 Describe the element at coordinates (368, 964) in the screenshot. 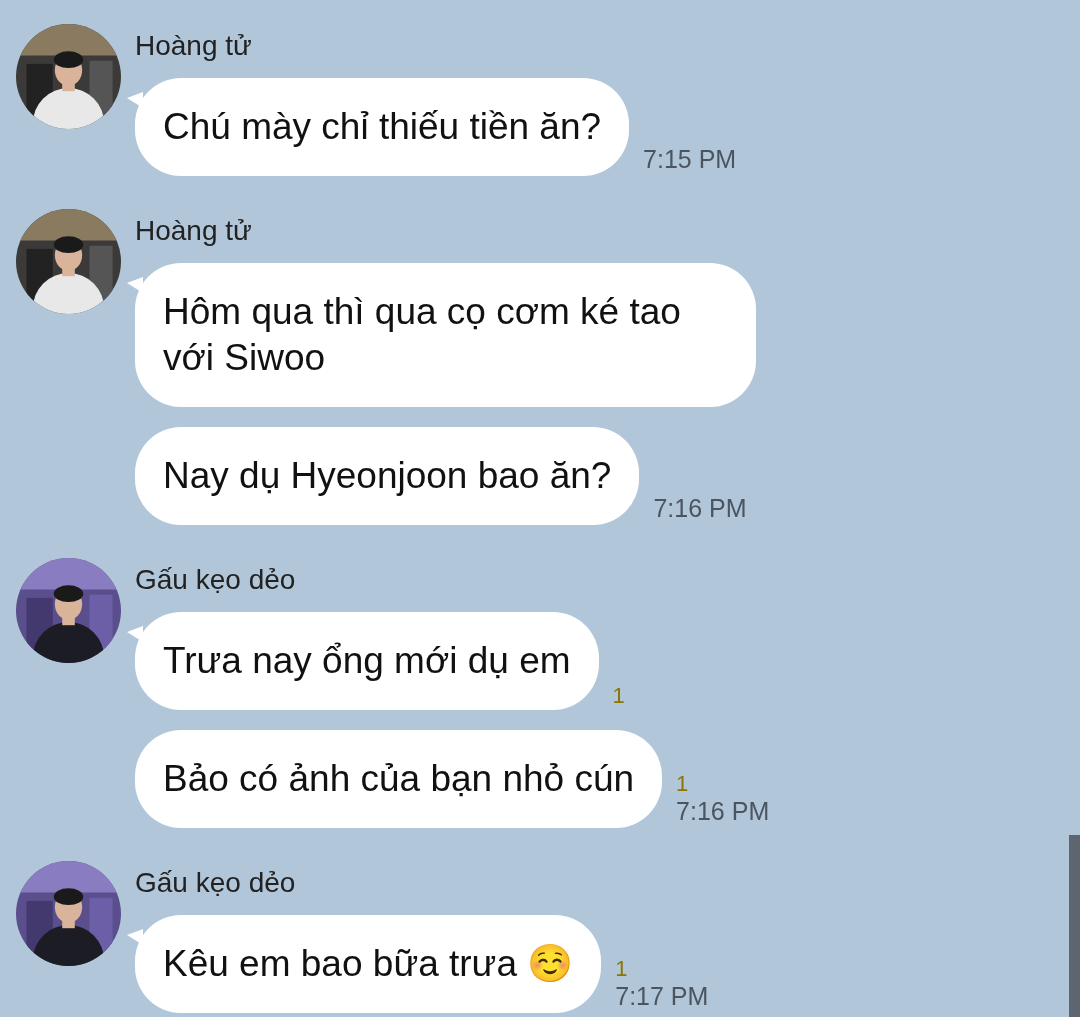

I see `message-bubble: Kêu em bao bữa trưa ☺` at that location.